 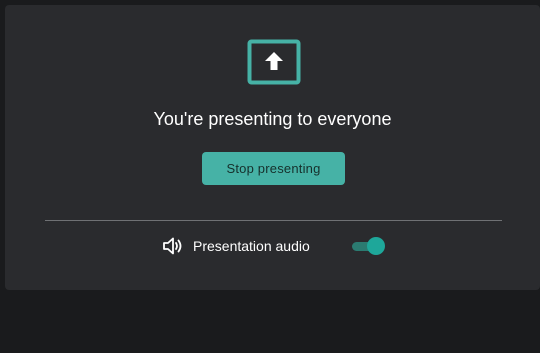 I want to click on divider, so click(x=273, y=220).